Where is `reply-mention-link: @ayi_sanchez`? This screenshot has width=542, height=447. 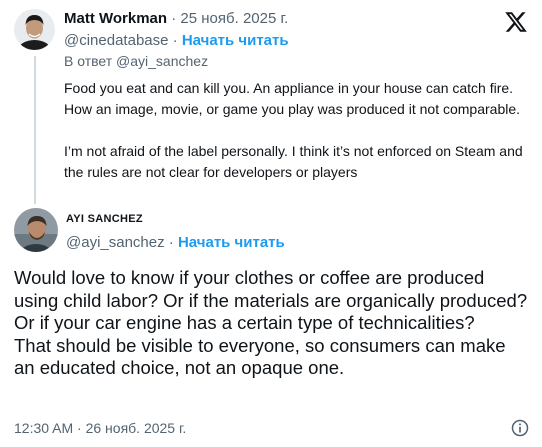 reply-mention-link: @ayi_sanchez is located at coordinates (162, 61).